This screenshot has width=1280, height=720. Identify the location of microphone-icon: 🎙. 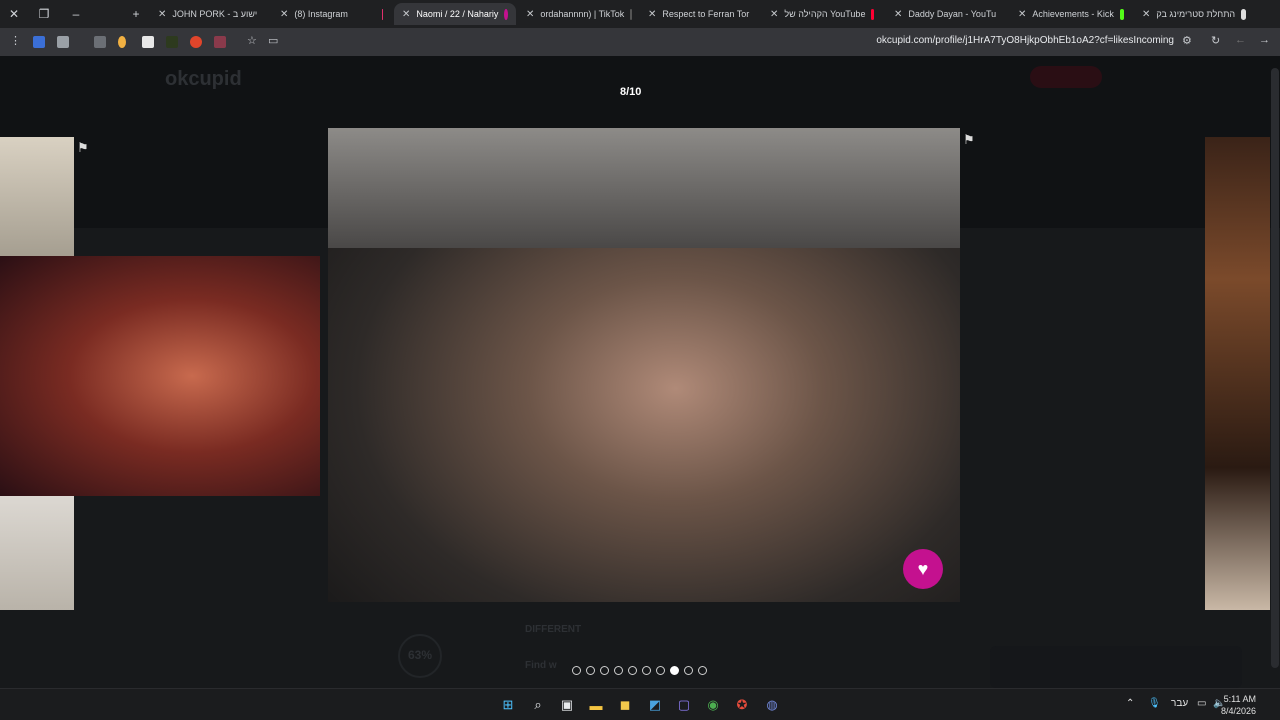
(1154, 703).